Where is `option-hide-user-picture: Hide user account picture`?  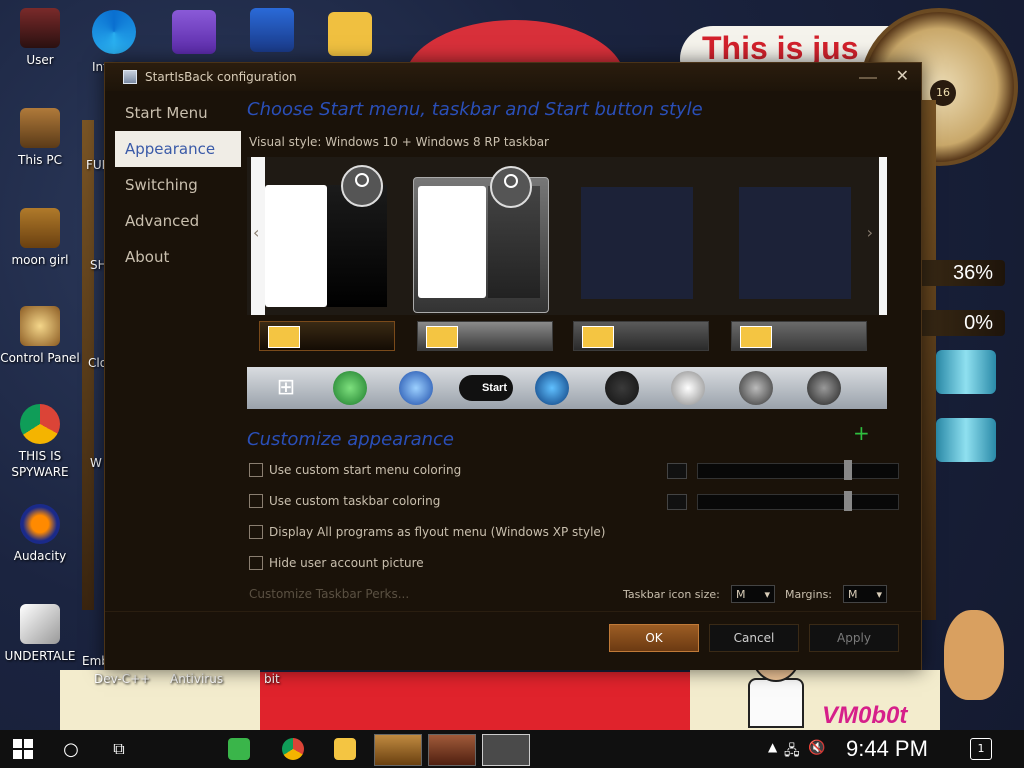
option-hide-user-picture: Hide user account picture is located at coordinates (336, 563).